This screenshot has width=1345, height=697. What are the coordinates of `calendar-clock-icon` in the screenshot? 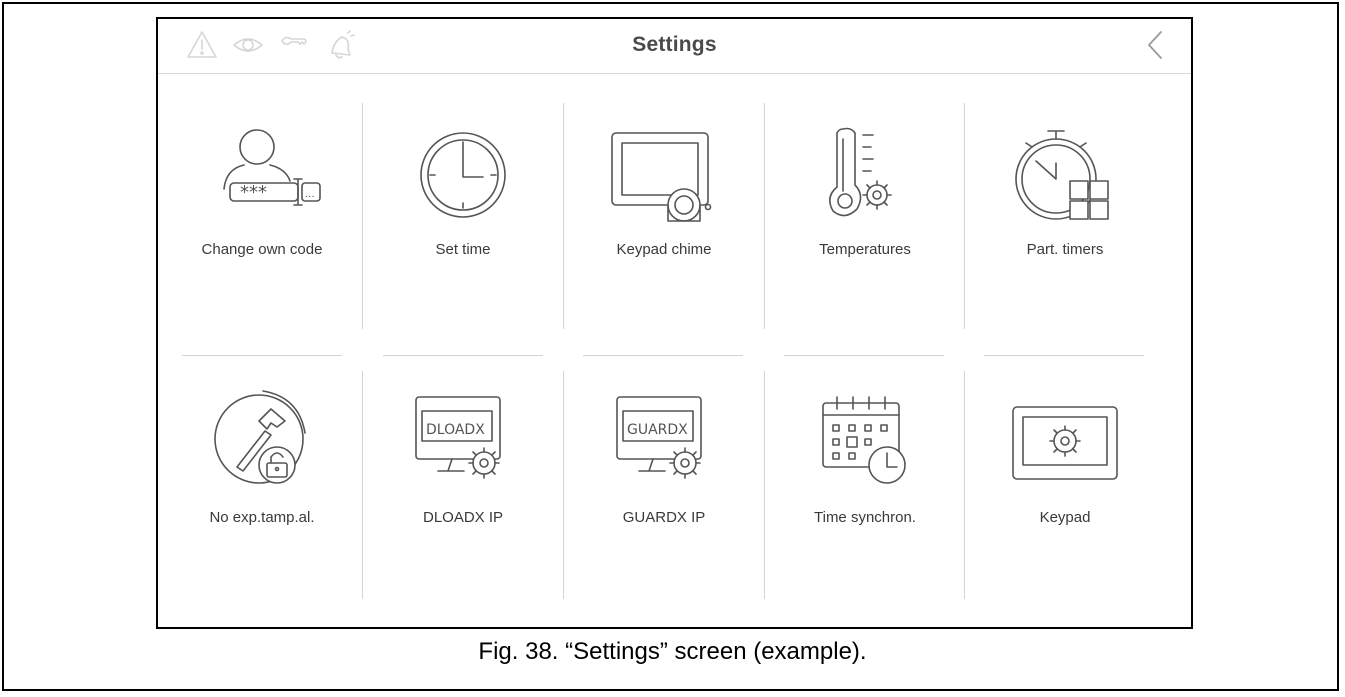 It's located at (864, 440).